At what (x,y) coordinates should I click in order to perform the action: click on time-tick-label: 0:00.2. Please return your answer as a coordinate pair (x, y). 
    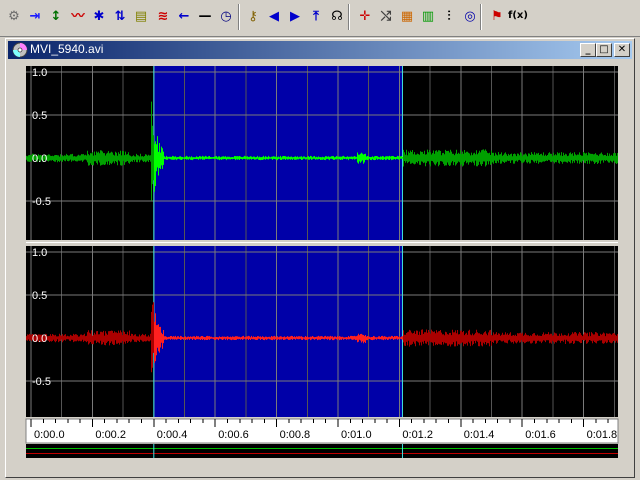
    Looking at the image, I should click on (110, 435).